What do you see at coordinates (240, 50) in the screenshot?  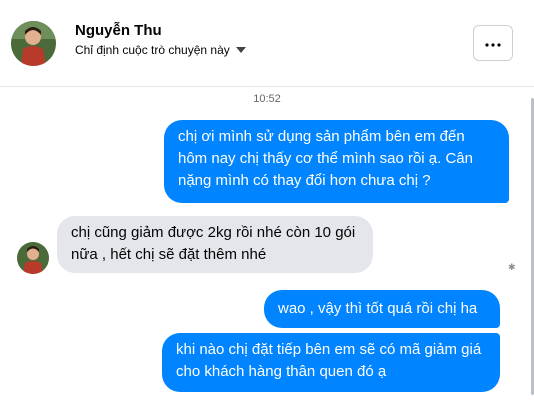 I see `caret-down-icon` at bounding box center [240, 50].